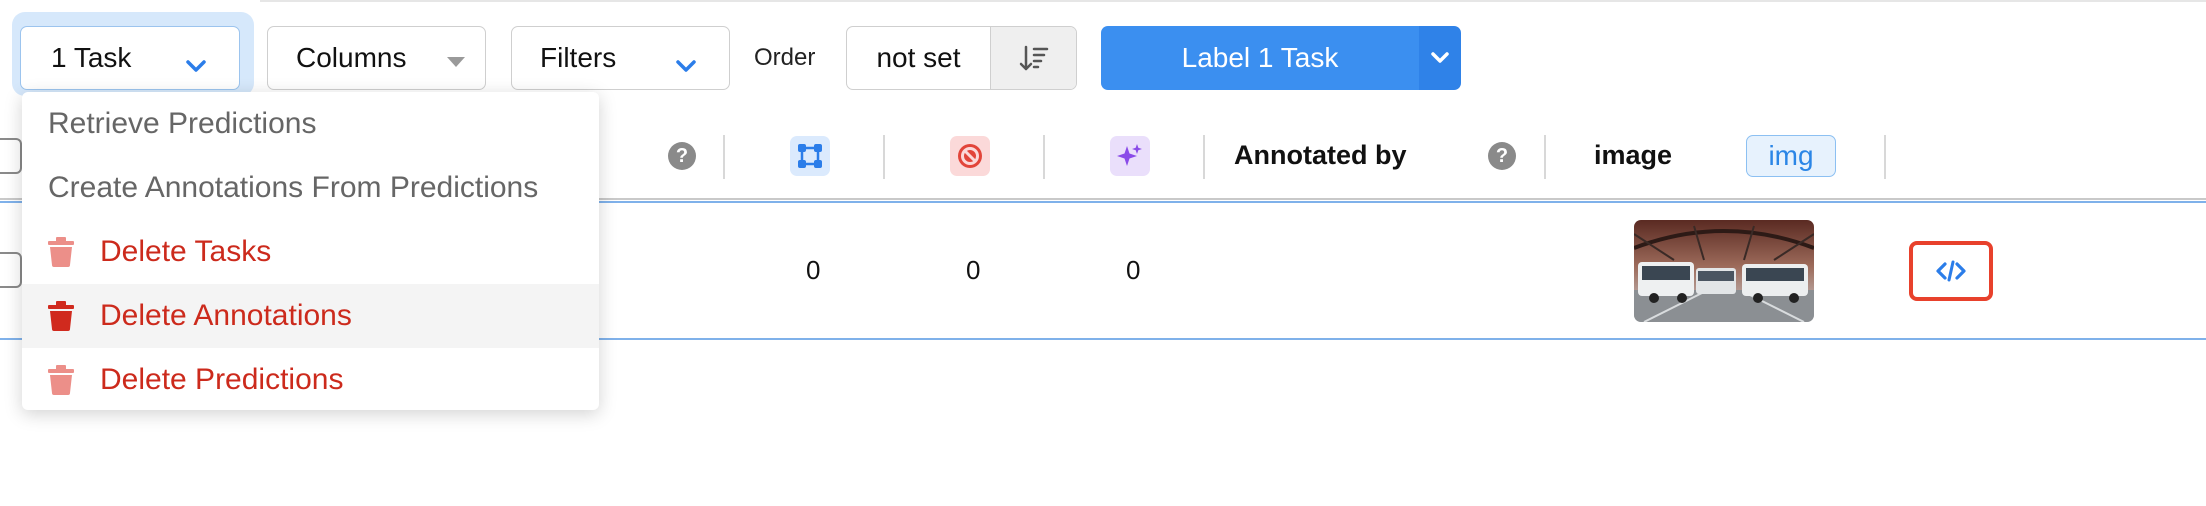  Describe the element at coordinates (918, 58) in the screenshot. I see `order-value-button: not set` at that location.